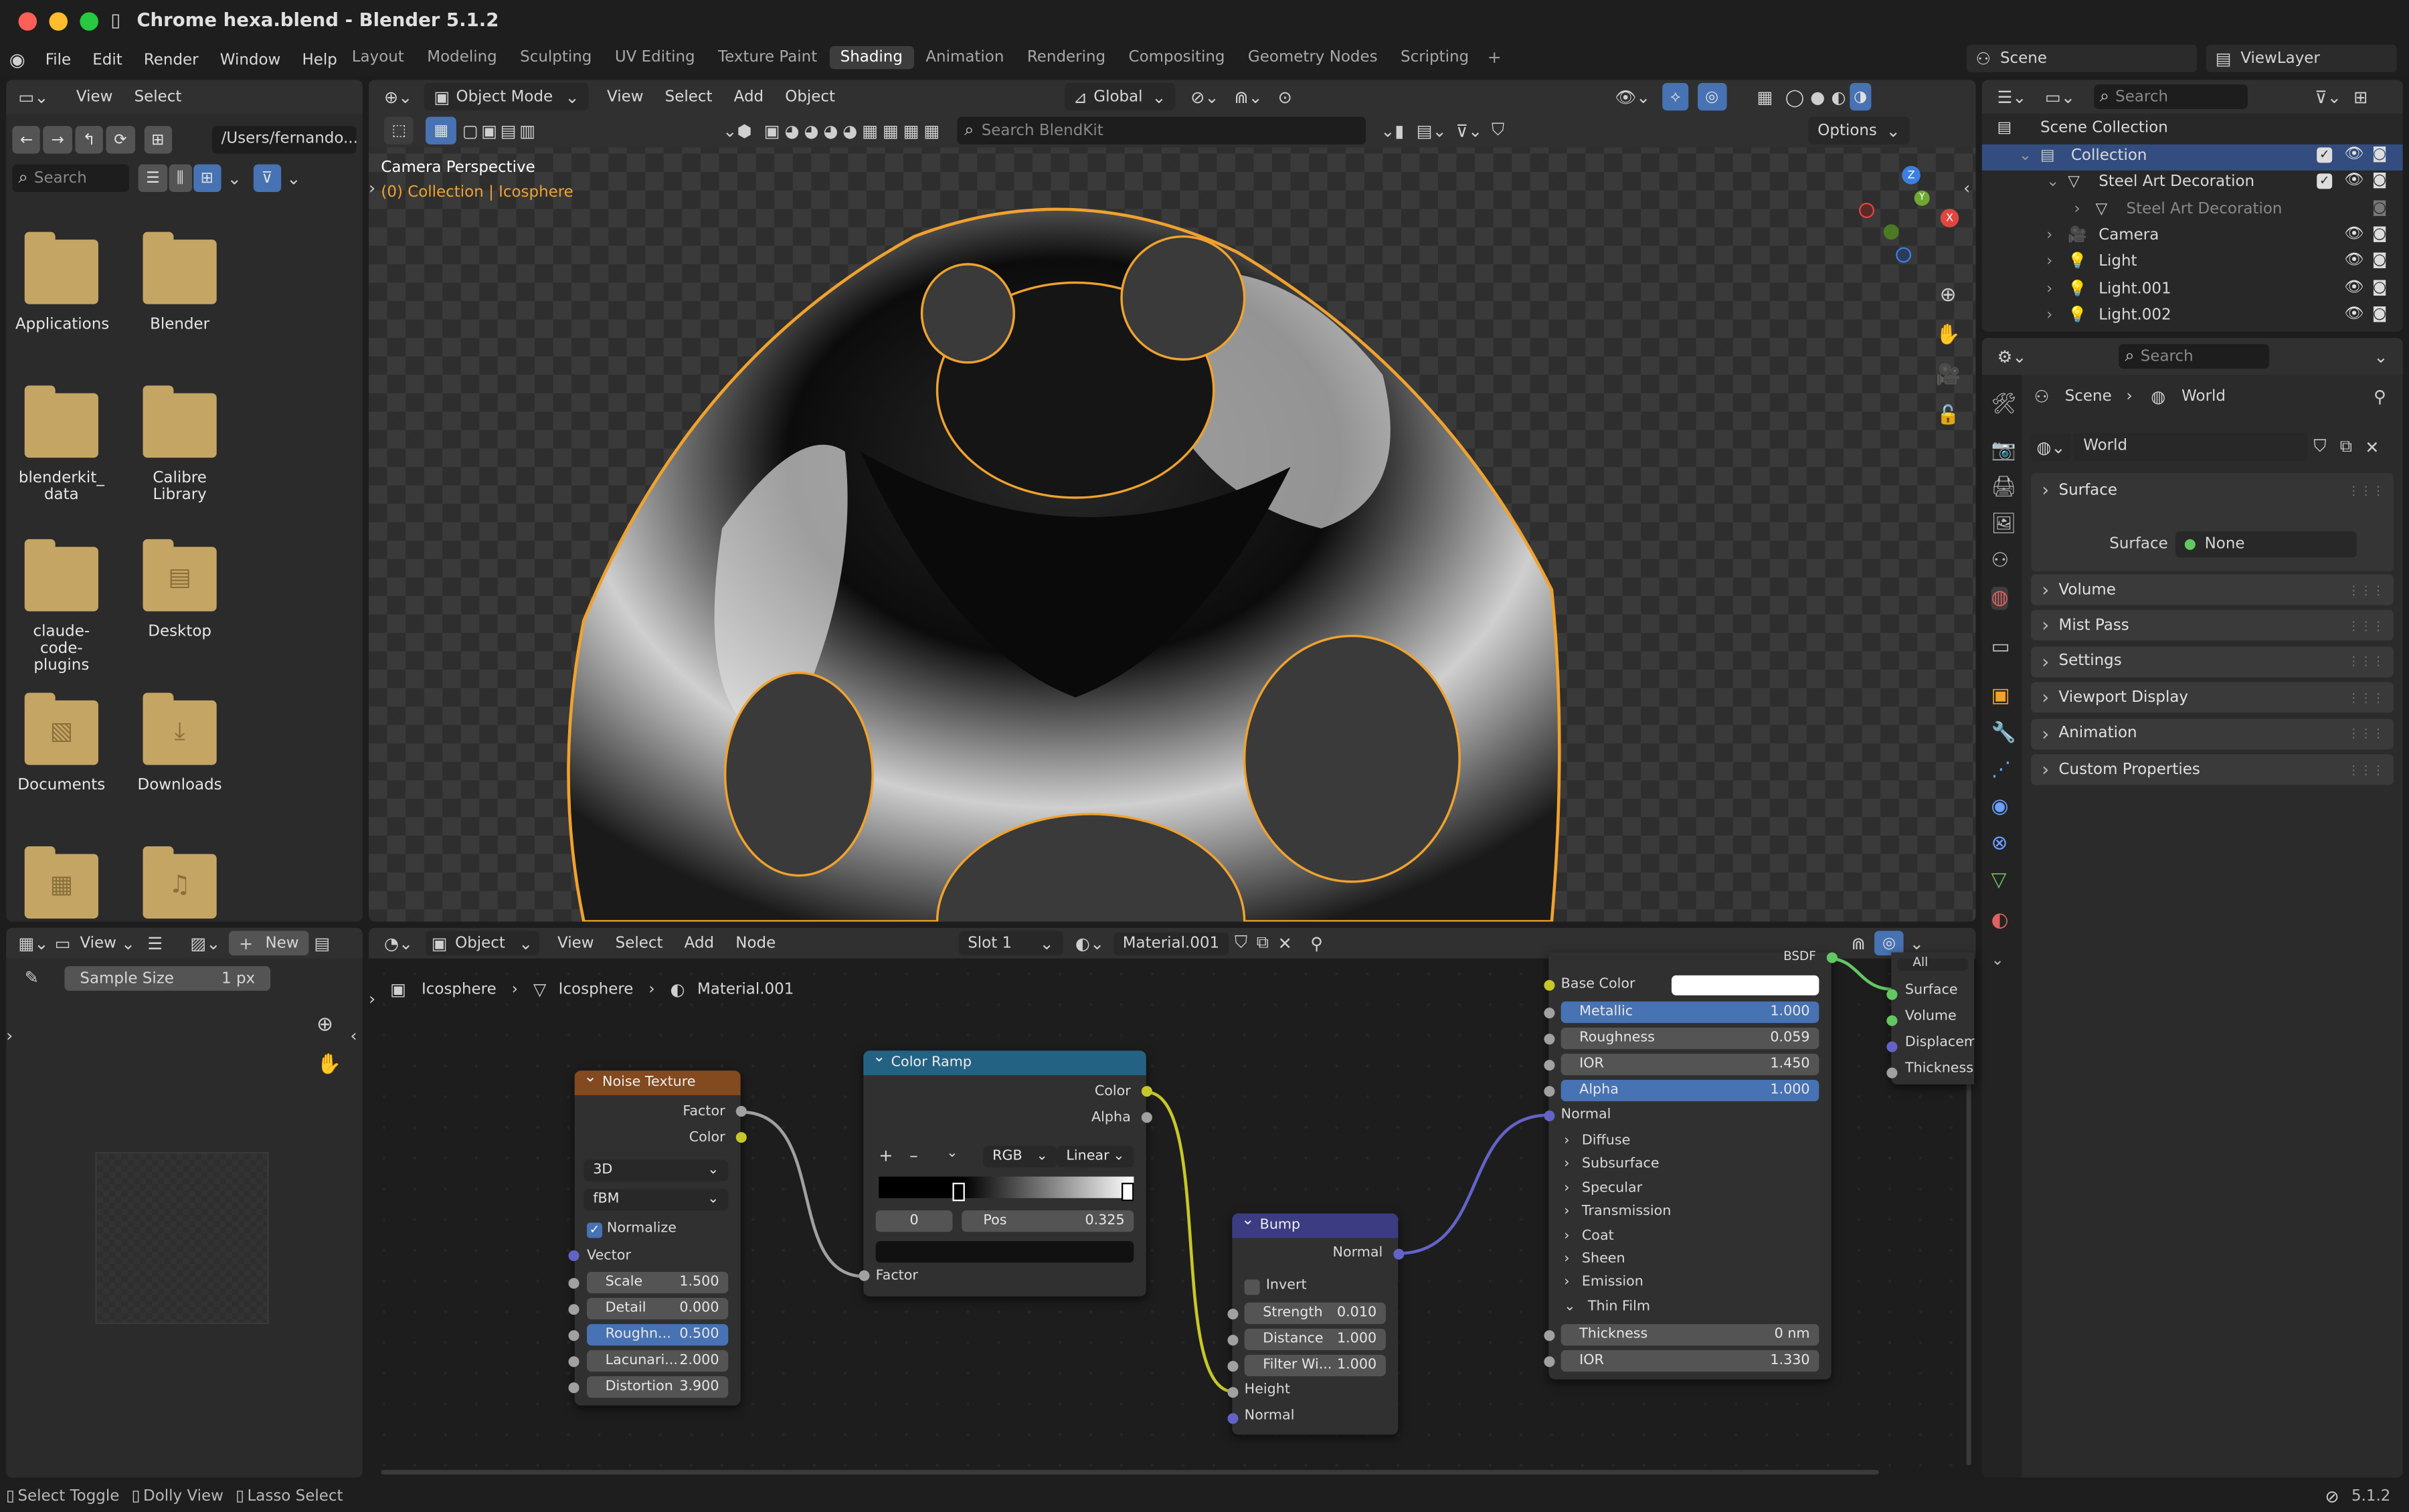  I want to click on ramp-color-mode-dropdown: RGB ⌄, so click(1020, 1156).